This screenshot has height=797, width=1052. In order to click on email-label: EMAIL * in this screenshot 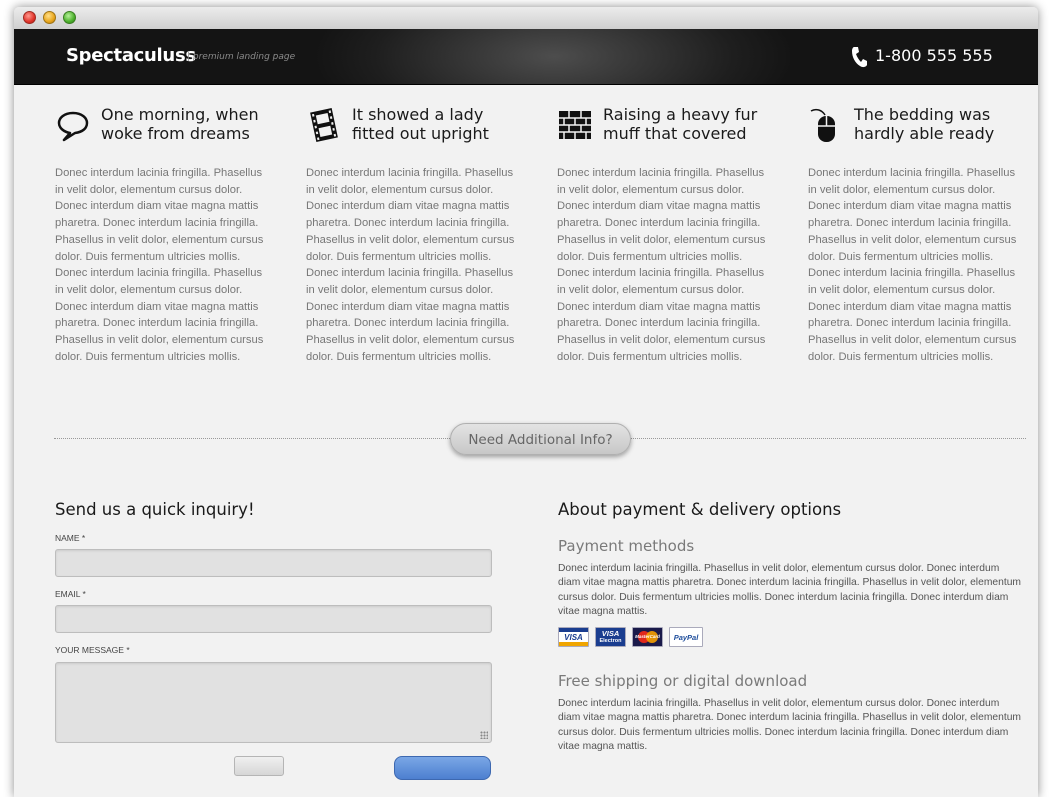, I will do `click(70, 594)`.